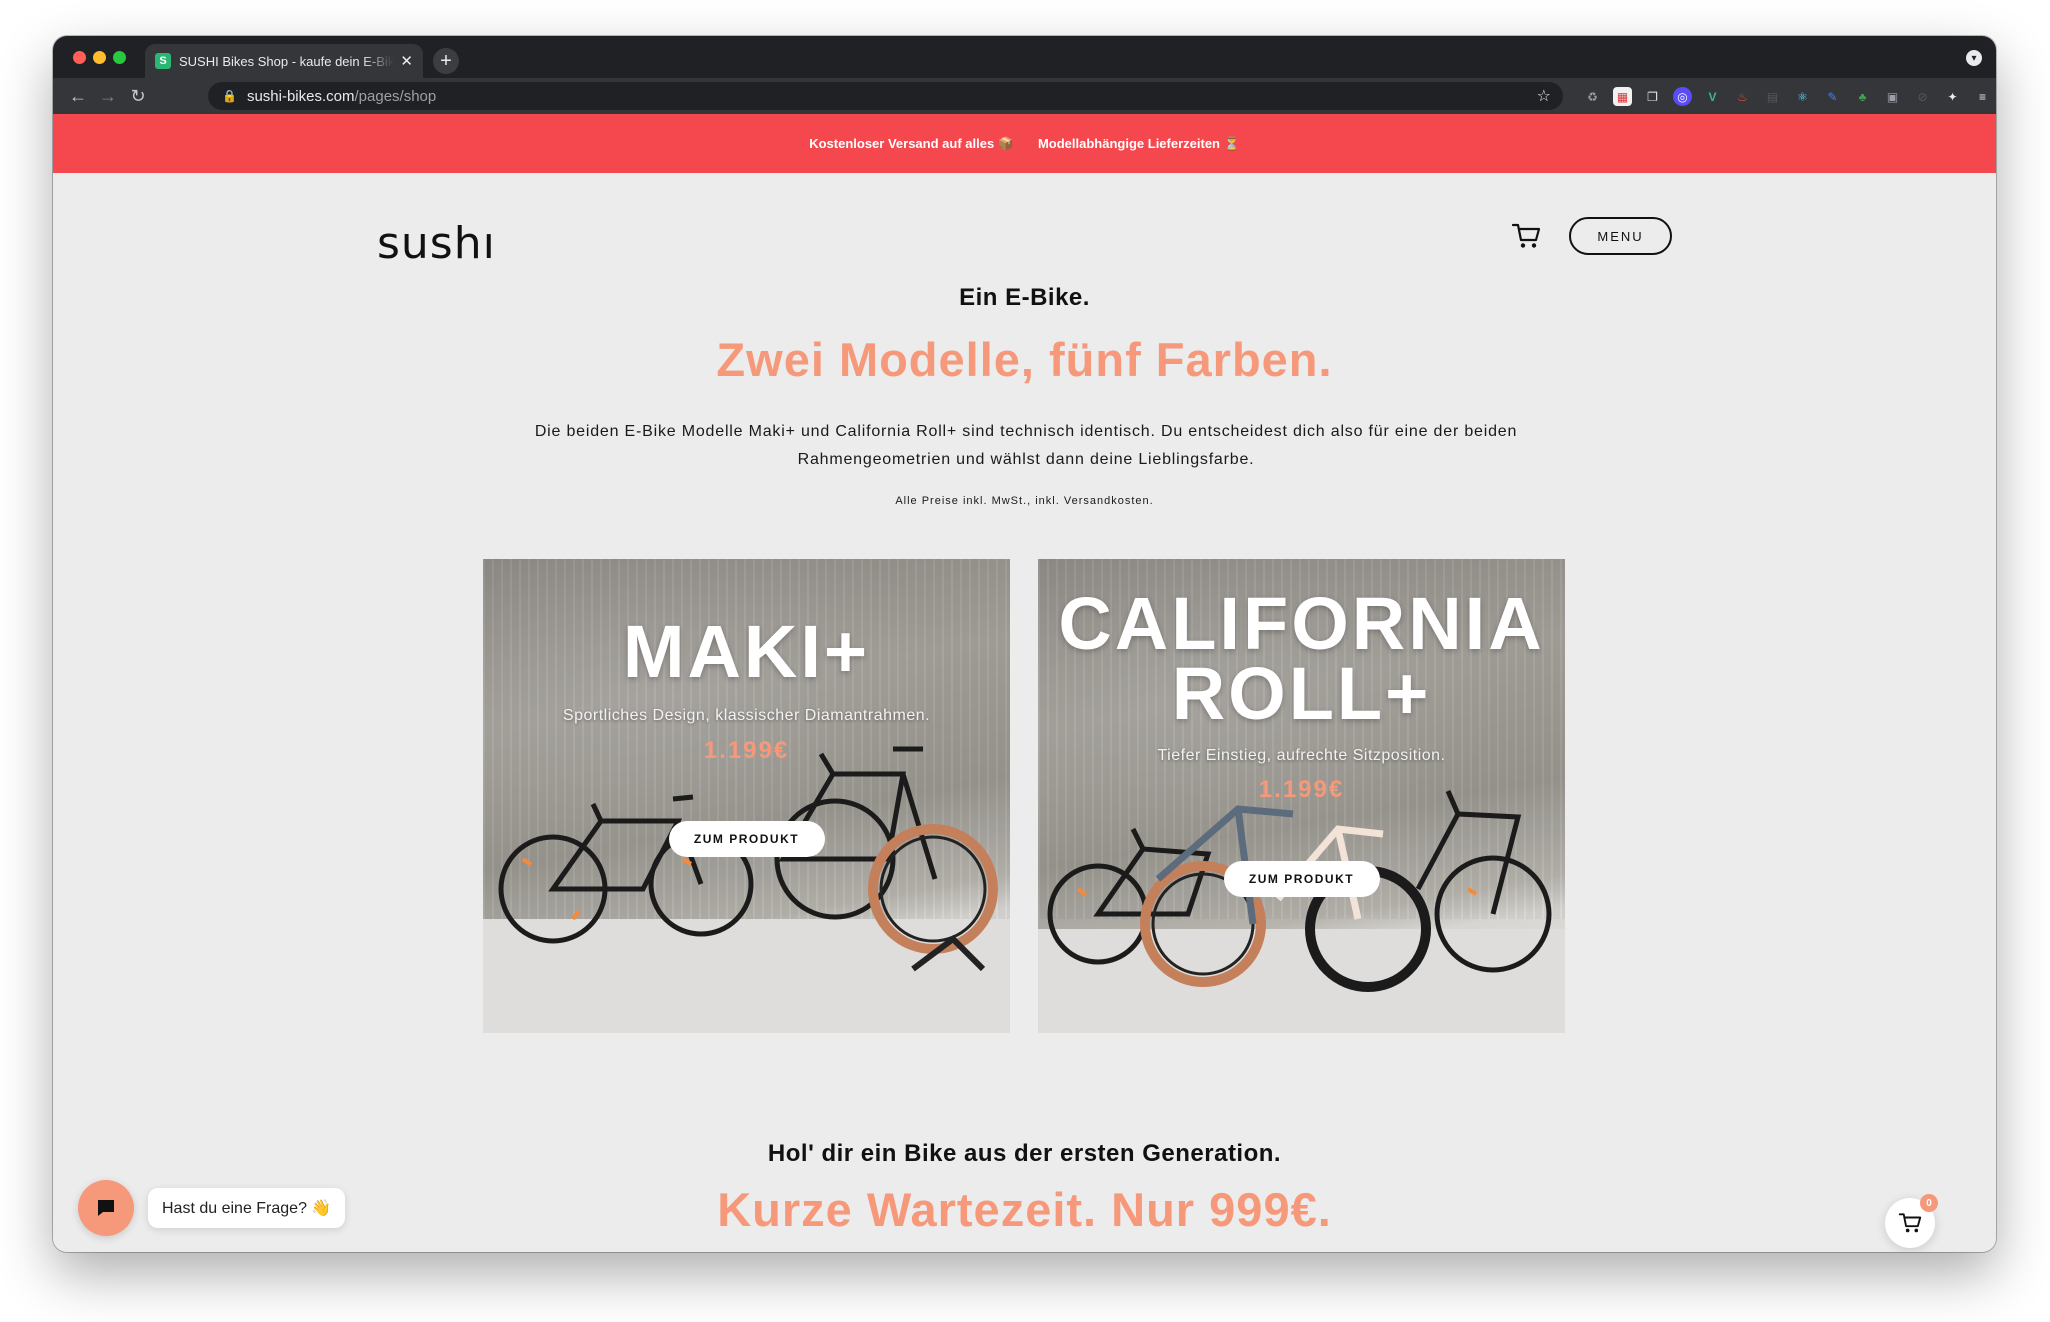 The height and width of the screenshot is (1322, 2050). I want to click on chat-icon, so click(106, 1208).